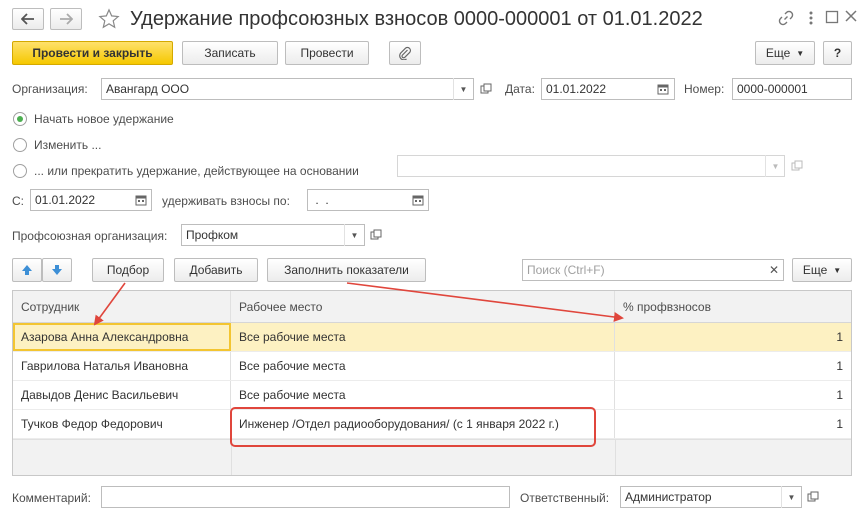  I want to click on annotation-arrow-employee, so click(109, 304).